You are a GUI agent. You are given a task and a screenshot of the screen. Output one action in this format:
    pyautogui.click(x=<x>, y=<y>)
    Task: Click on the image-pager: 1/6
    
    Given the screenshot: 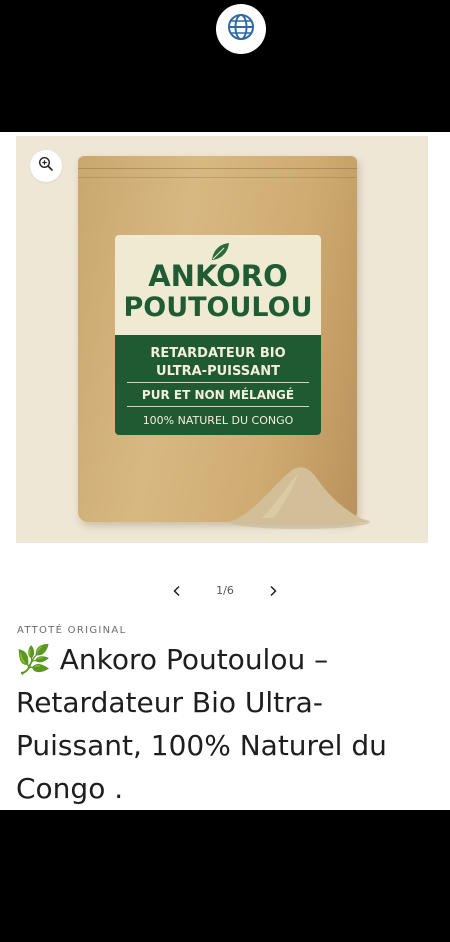 What is the action you would take?
    pyautogui.click(x=225, y=591)
    